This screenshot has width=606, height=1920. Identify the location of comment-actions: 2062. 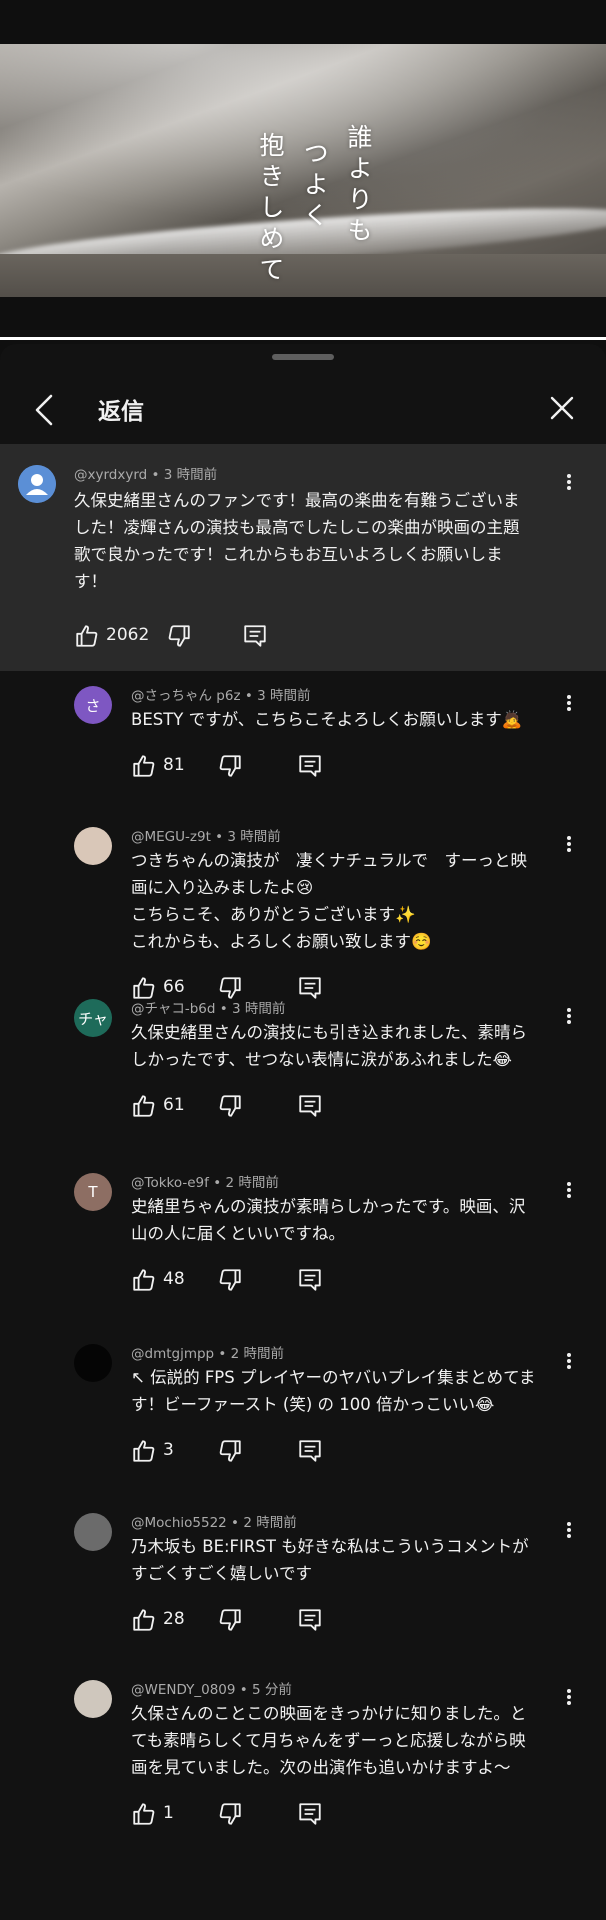
(184, 638).